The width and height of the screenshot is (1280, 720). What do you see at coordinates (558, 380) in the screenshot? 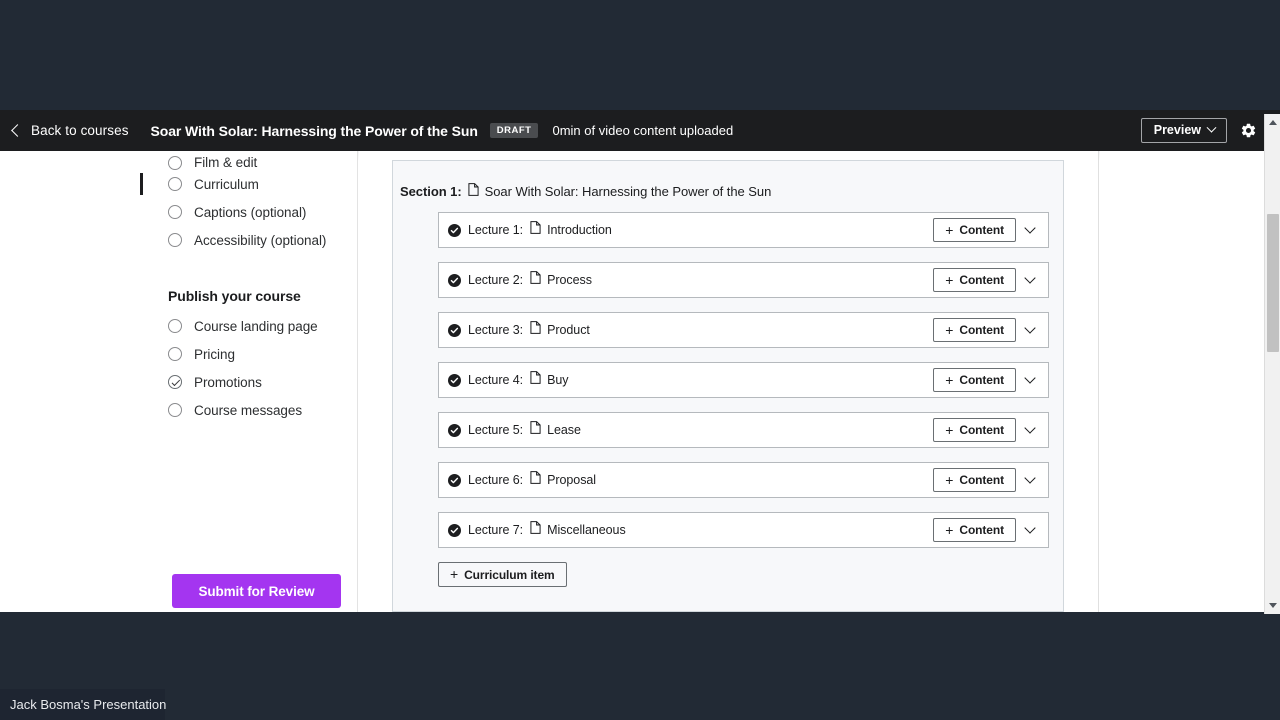
I see `lecture-title: Buy` at bounding box center [558, 380].